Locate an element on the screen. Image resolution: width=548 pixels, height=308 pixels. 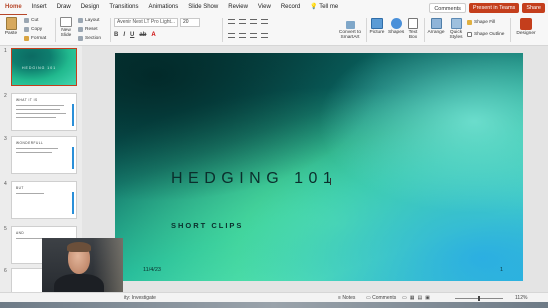
tab-transitions: Transitions is located at coordinates (123, 7).